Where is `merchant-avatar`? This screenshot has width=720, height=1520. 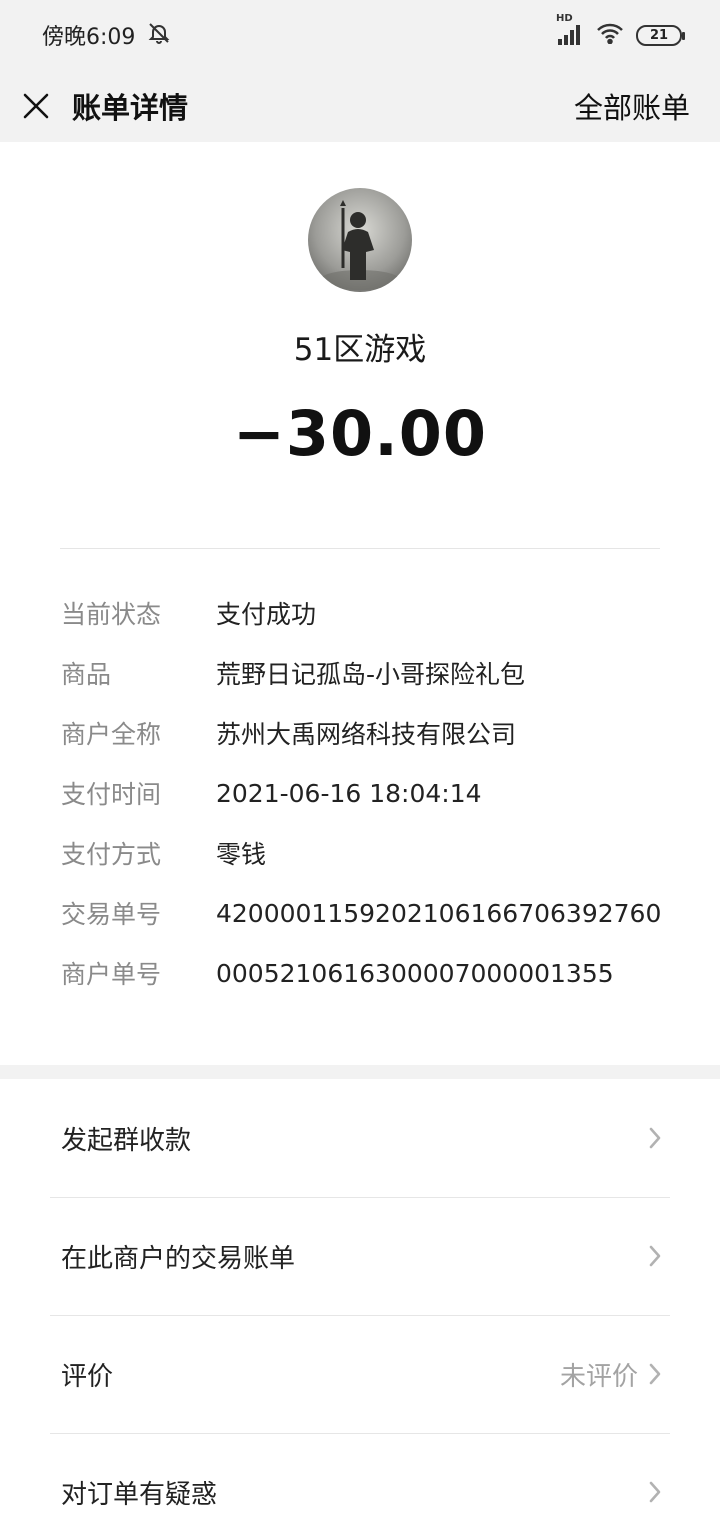 merchant-avatar is located at coordinates (360, 240).